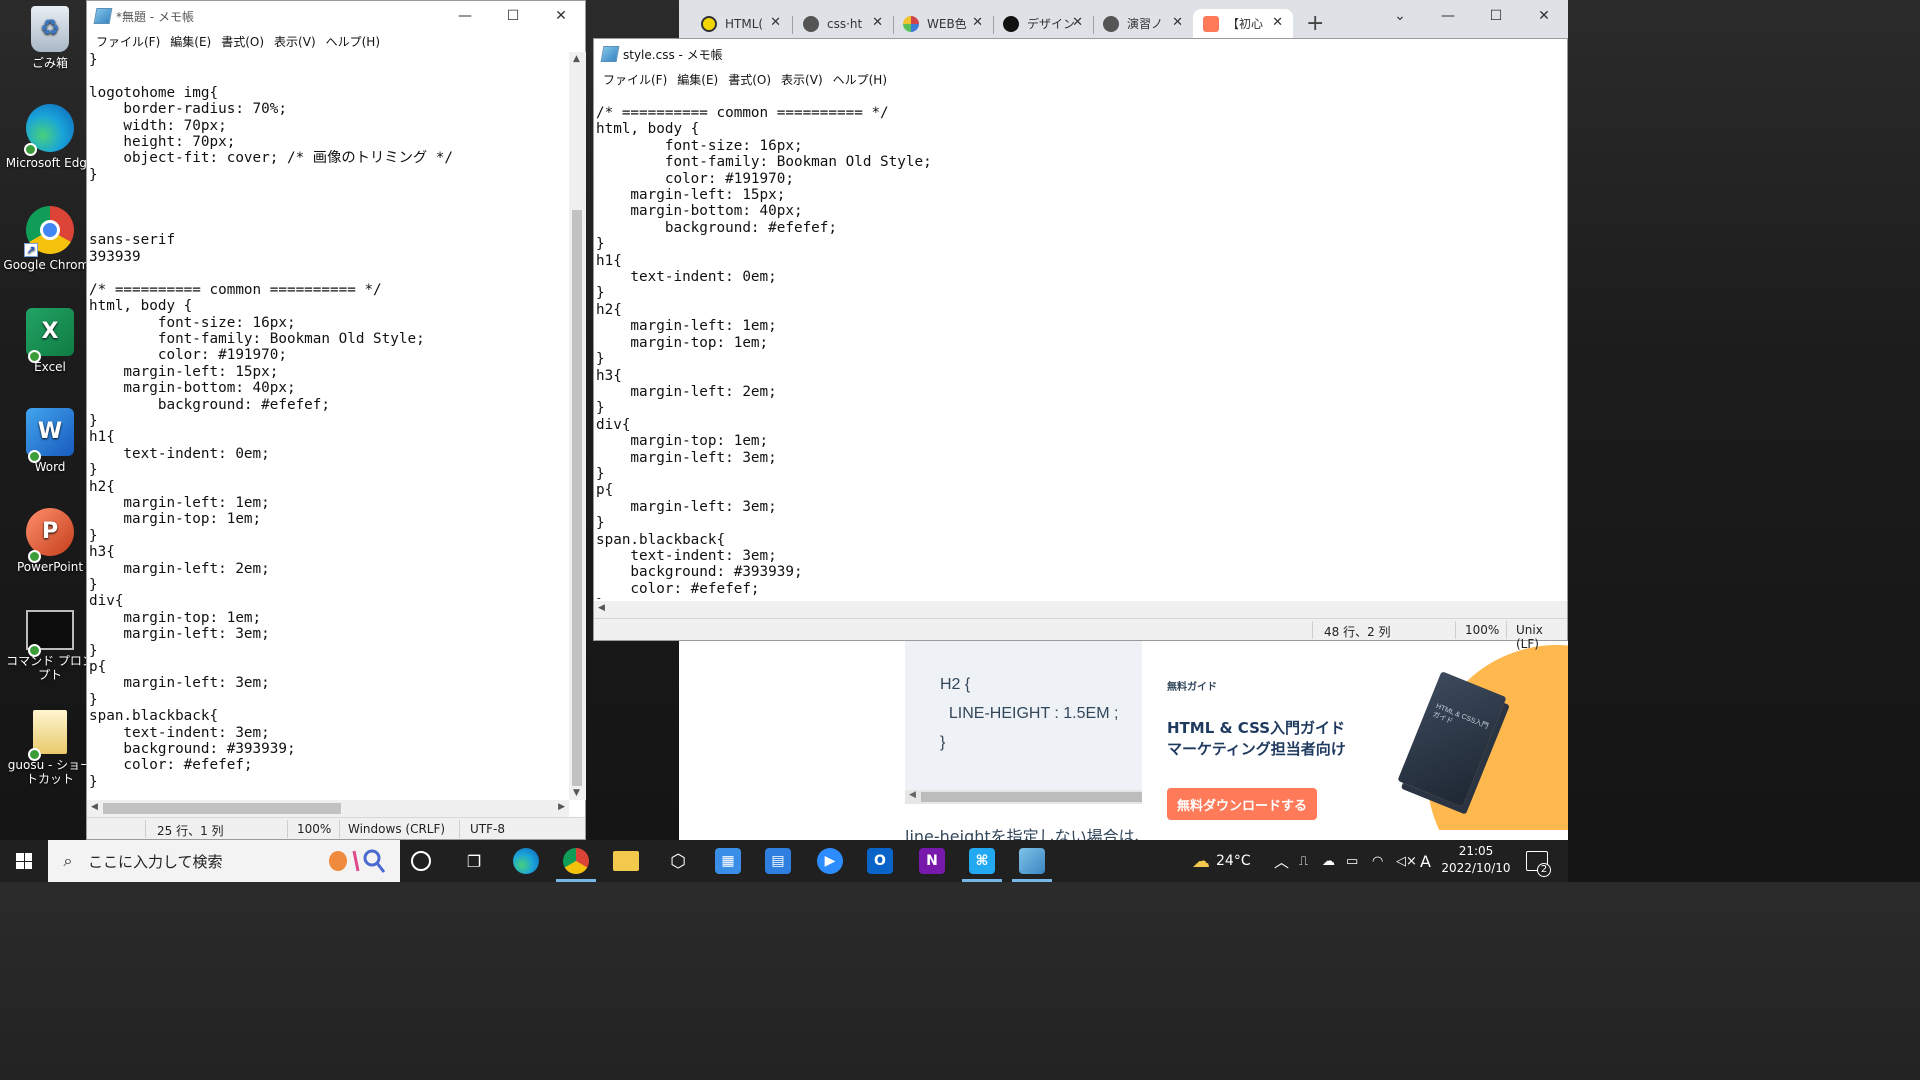  What do you see at coordinates (1032, 880) in the screenshot?
I see `running-indicator` at bounding box center [1032, 880].